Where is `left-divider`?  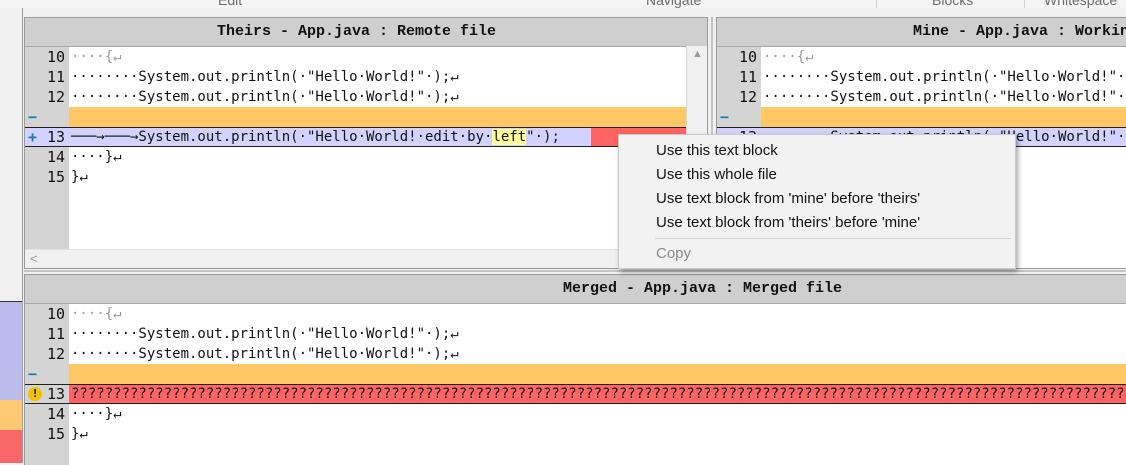 left-divider is located at coordinates (22, 235).